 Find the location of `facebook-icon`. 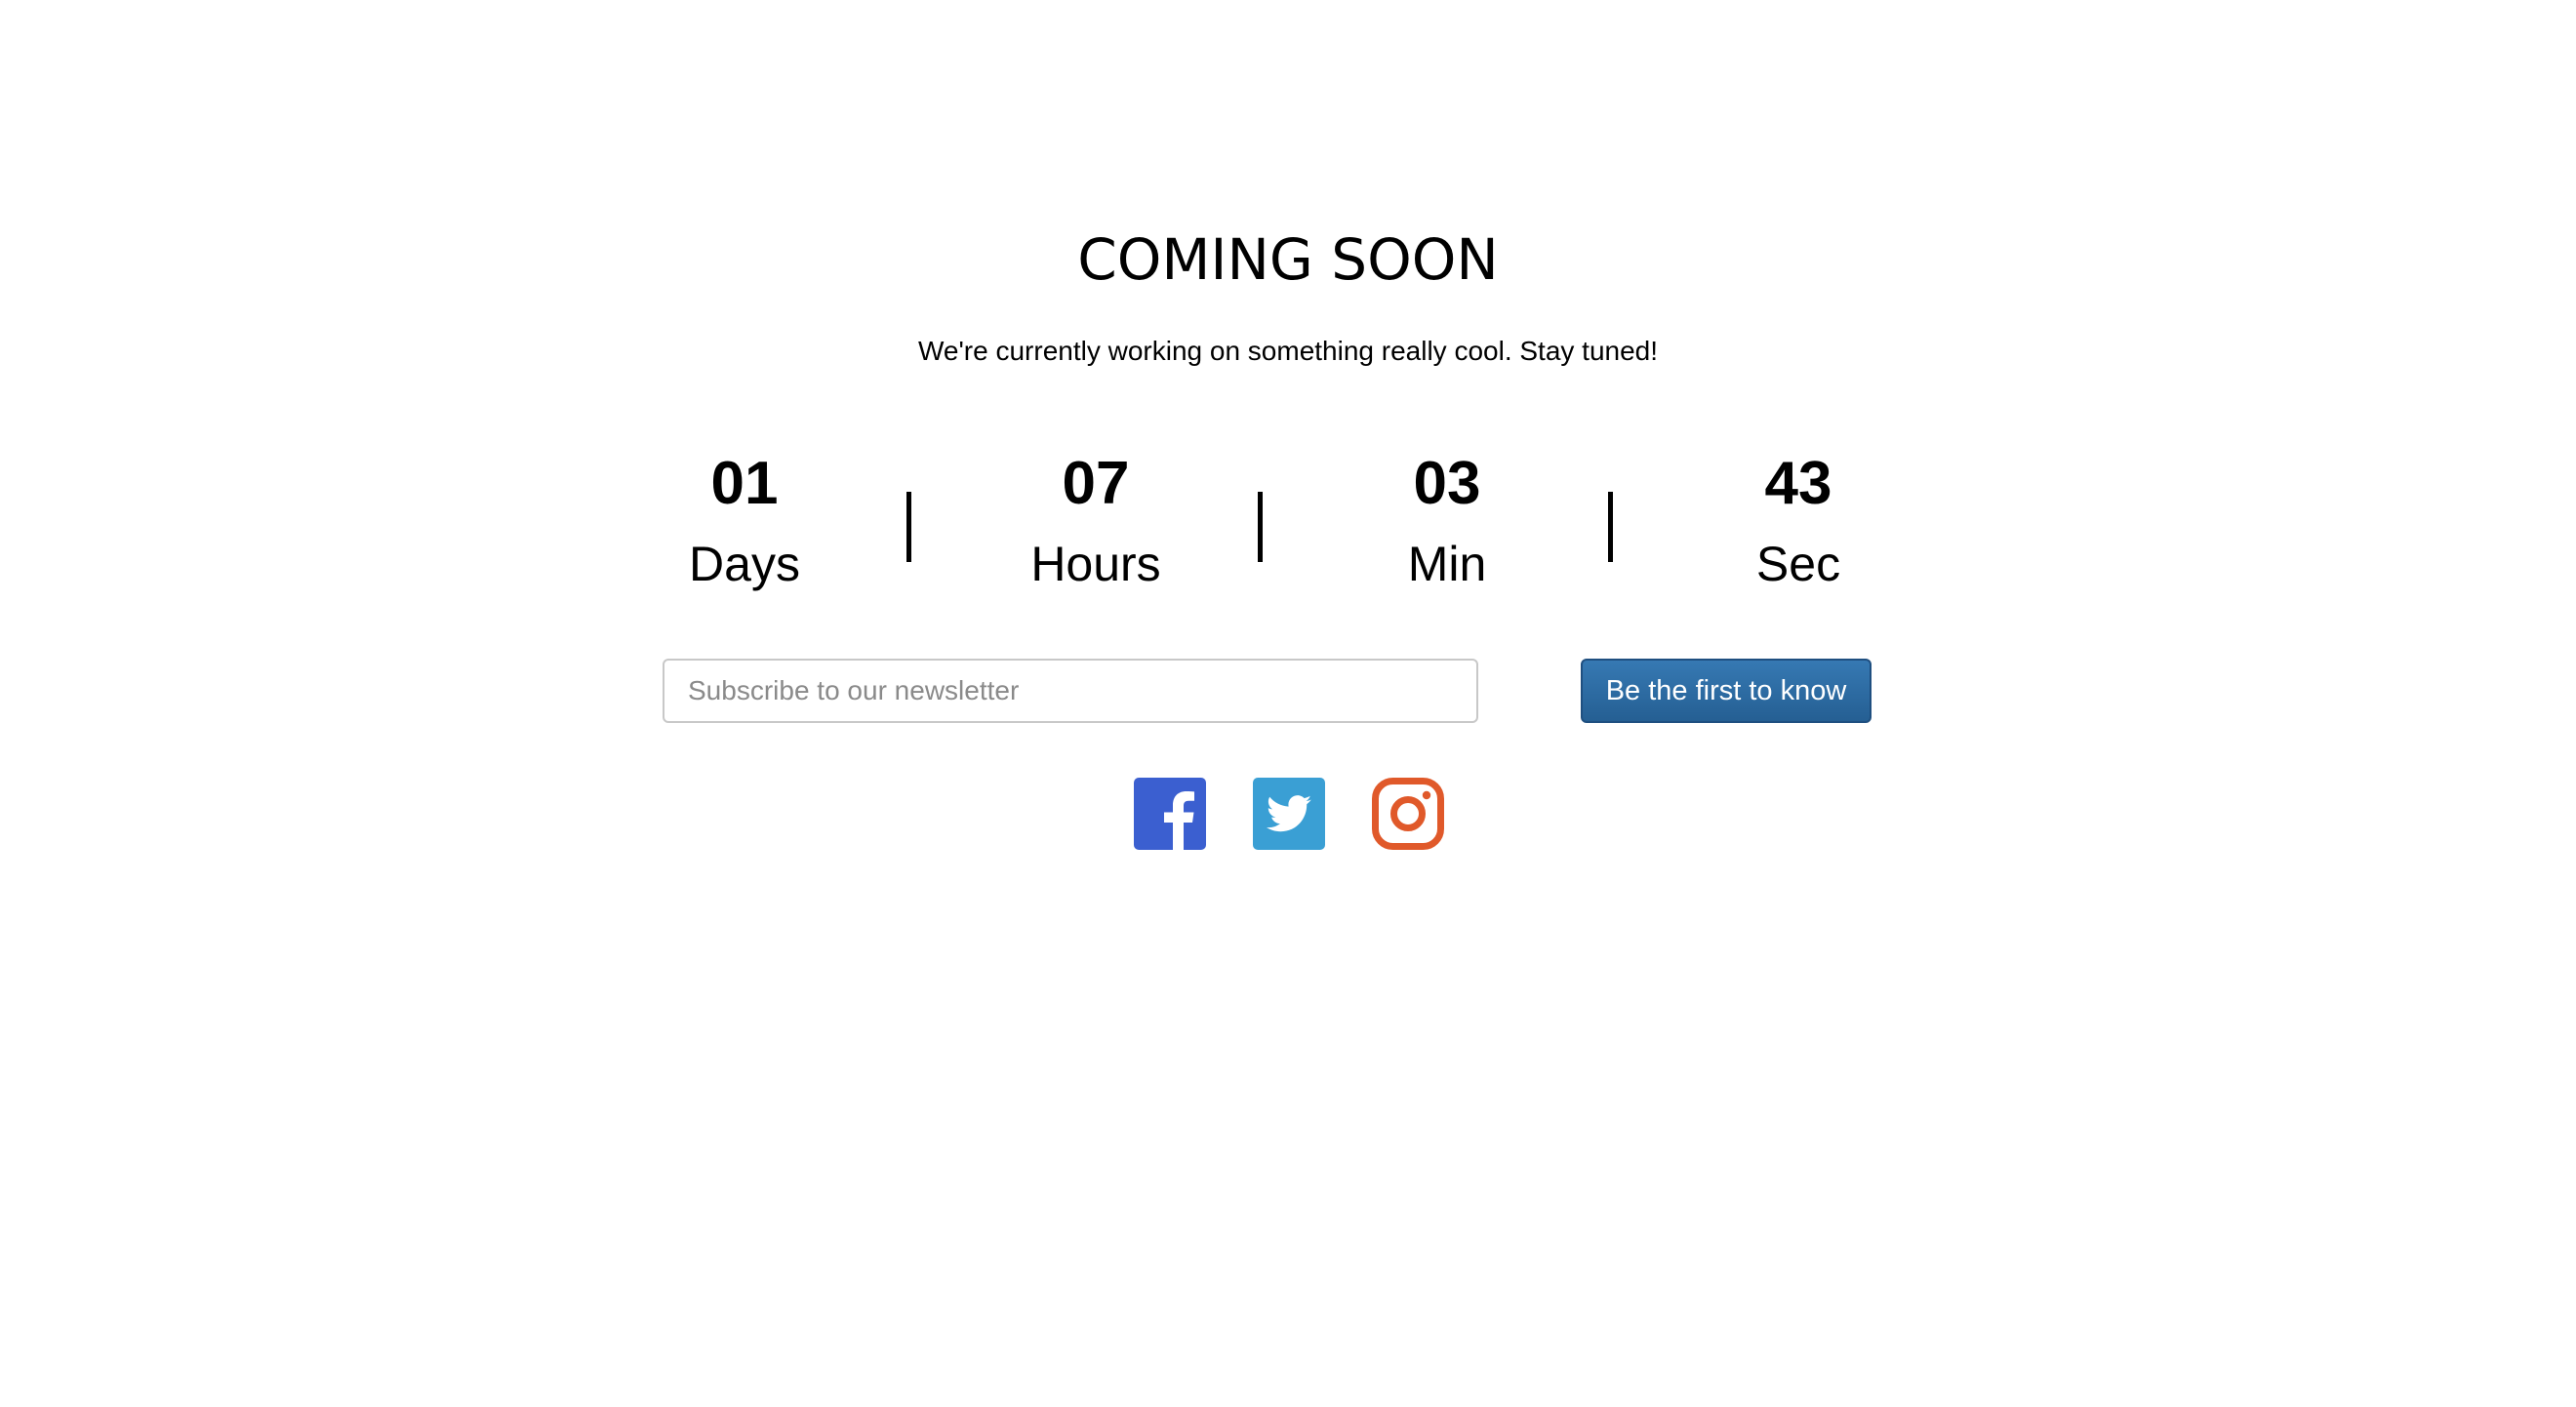

facebook-icon is located at coordinates (1170, 814).